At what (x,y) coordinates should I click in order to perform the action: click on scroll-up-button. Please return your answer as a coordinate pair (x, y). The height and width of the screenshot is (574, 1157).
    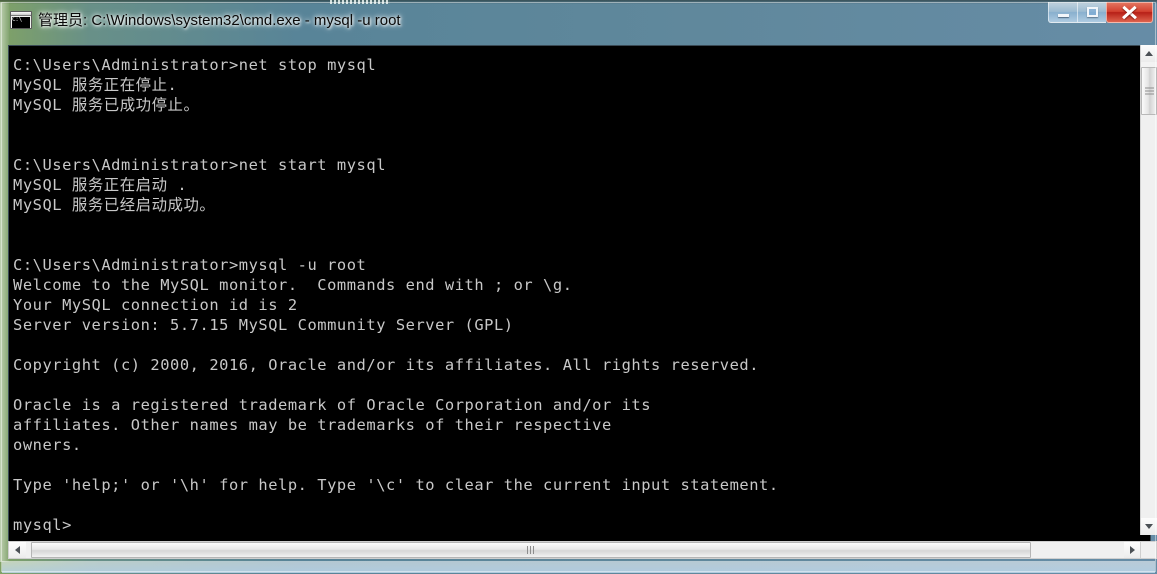
    Looking at the image, I should click on (1149, 53).